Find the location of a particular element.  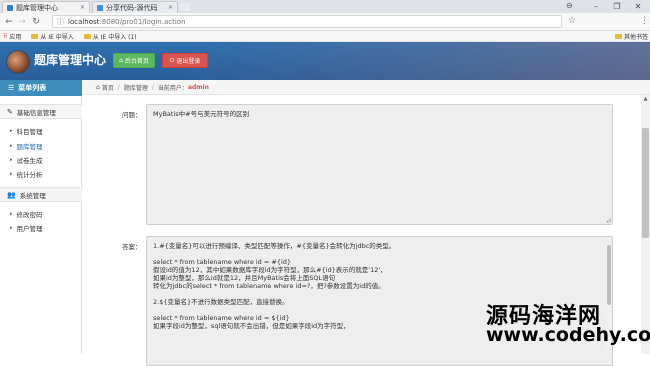

url-host: localhost is located at coordinates (84, 21).